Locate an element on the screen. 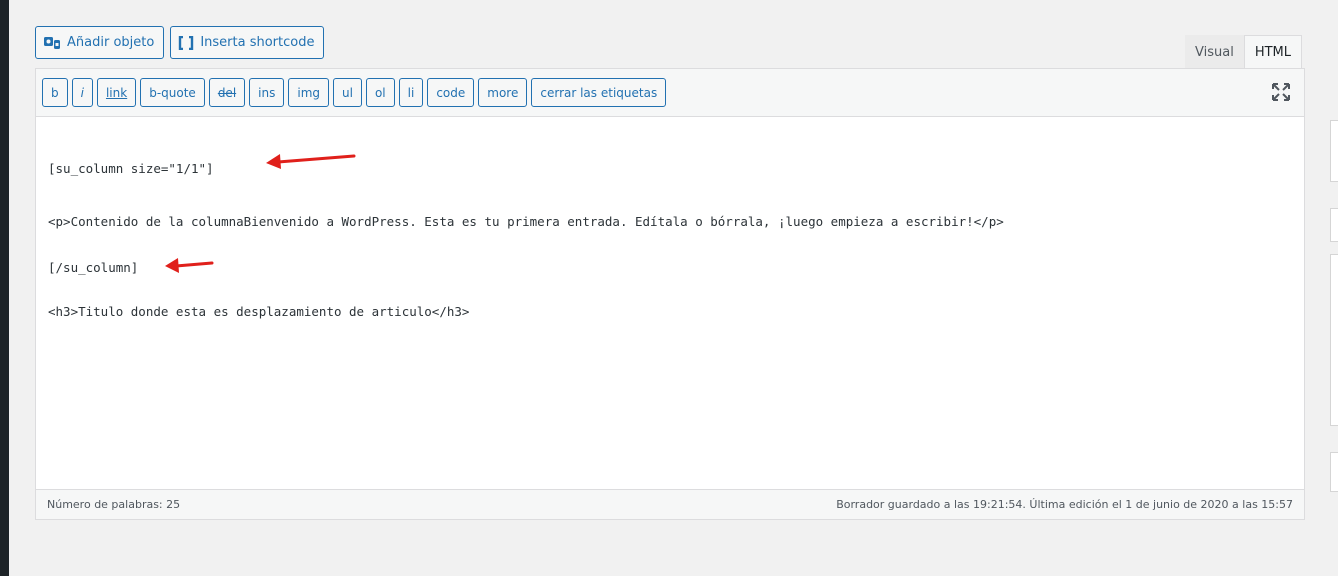 The width and height of the screenshot is (1338, 576). tab-visual: Visual is located at coordinates (1214, 52).